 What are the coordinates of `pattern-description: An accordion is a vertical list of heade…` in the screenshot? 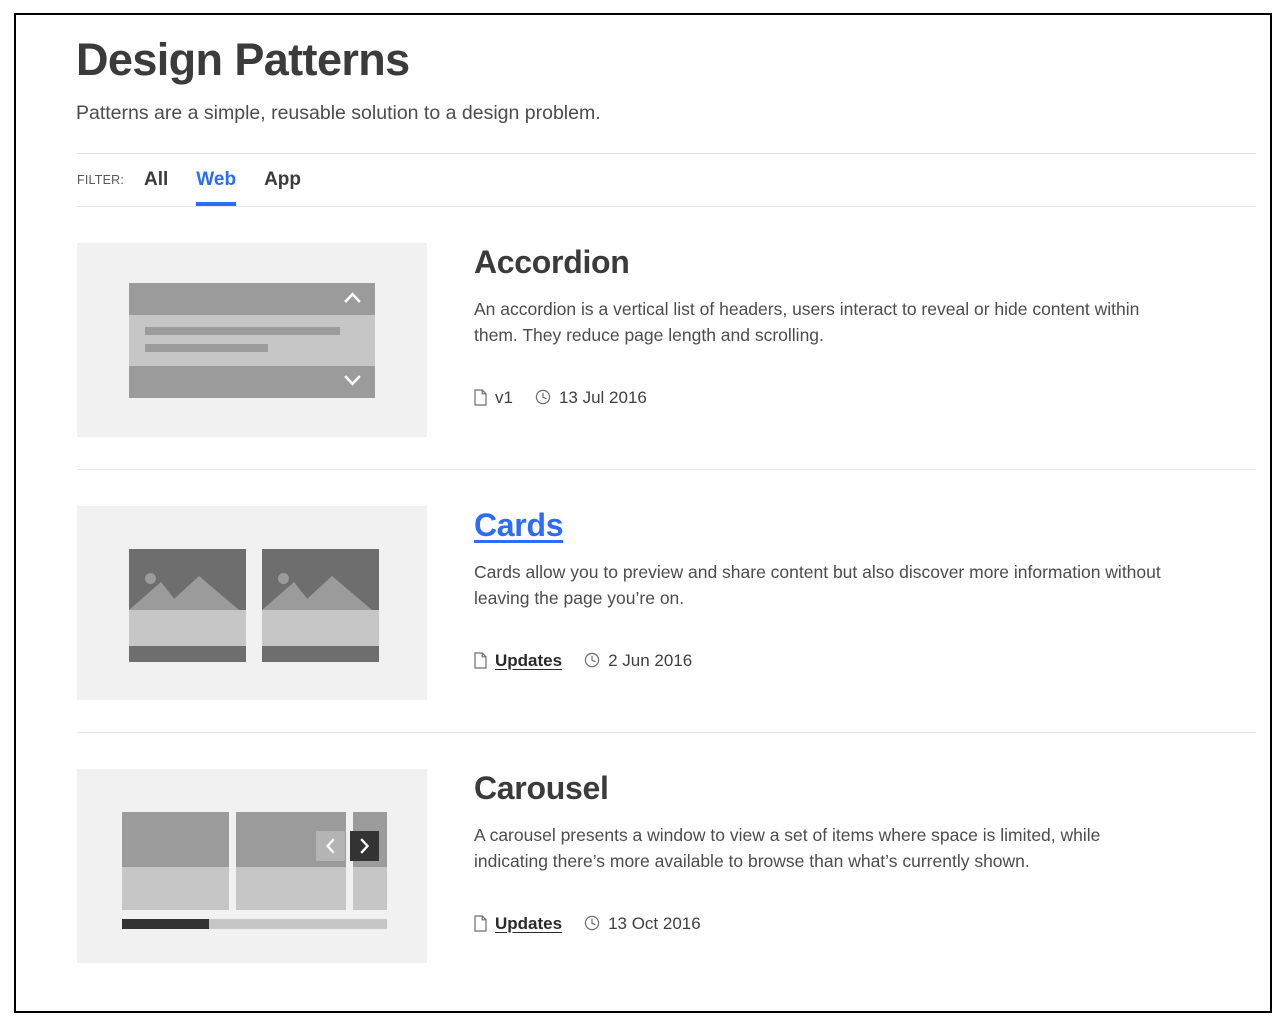 It's located at (807, 322).